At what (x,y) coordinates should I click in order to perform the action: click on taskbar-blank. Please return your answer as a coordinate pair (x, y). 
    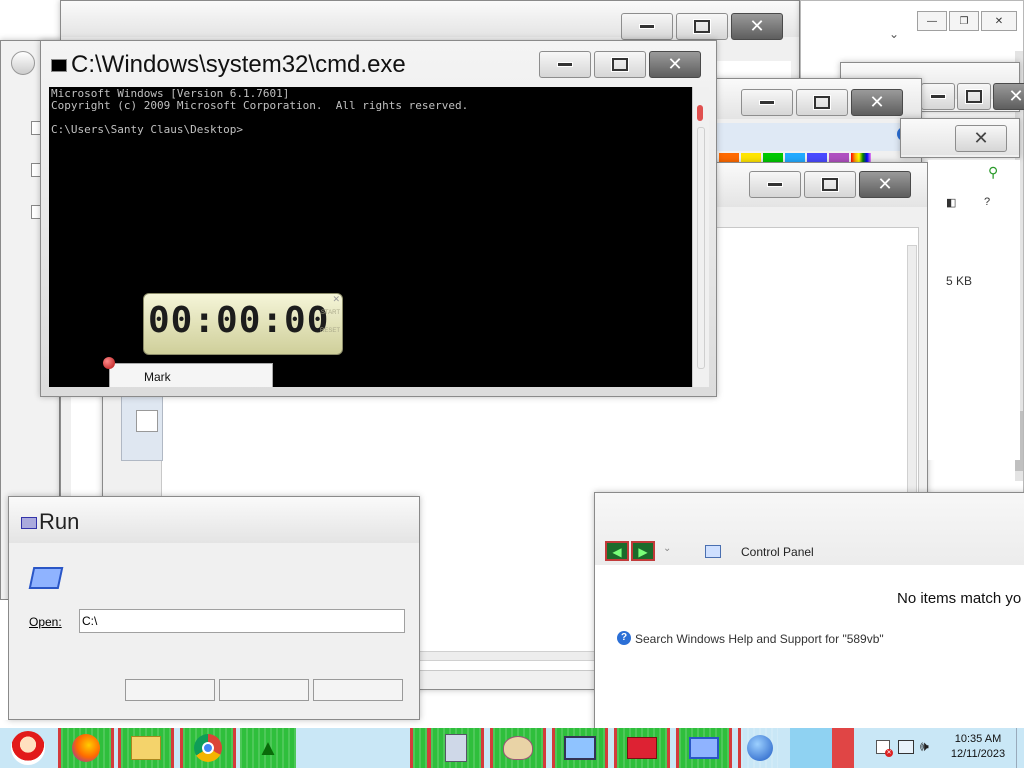
    Looking at the image, I should click on (420, 748).